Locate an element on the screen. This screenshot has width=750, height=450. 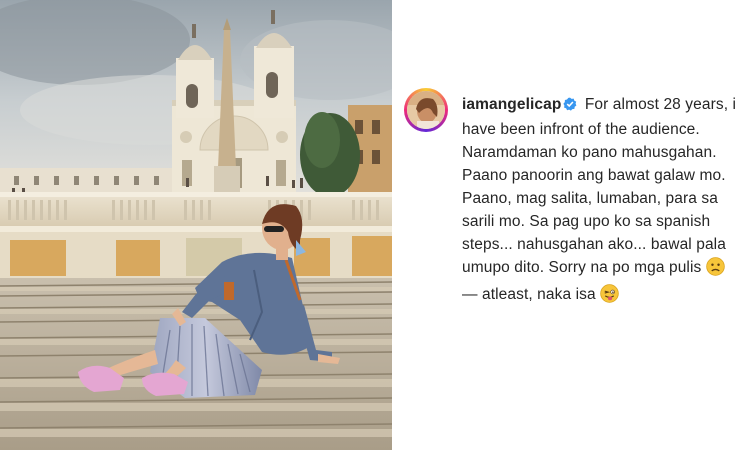
worried-face-emoji-icon is located at coordinates (715, 270).